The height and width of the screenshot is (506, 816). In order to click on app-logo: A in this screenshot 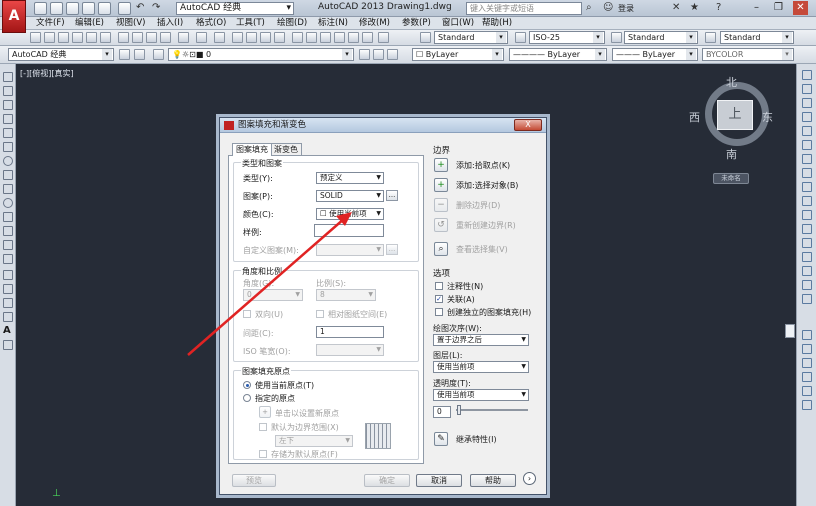, I will do `click(14, 16)`.